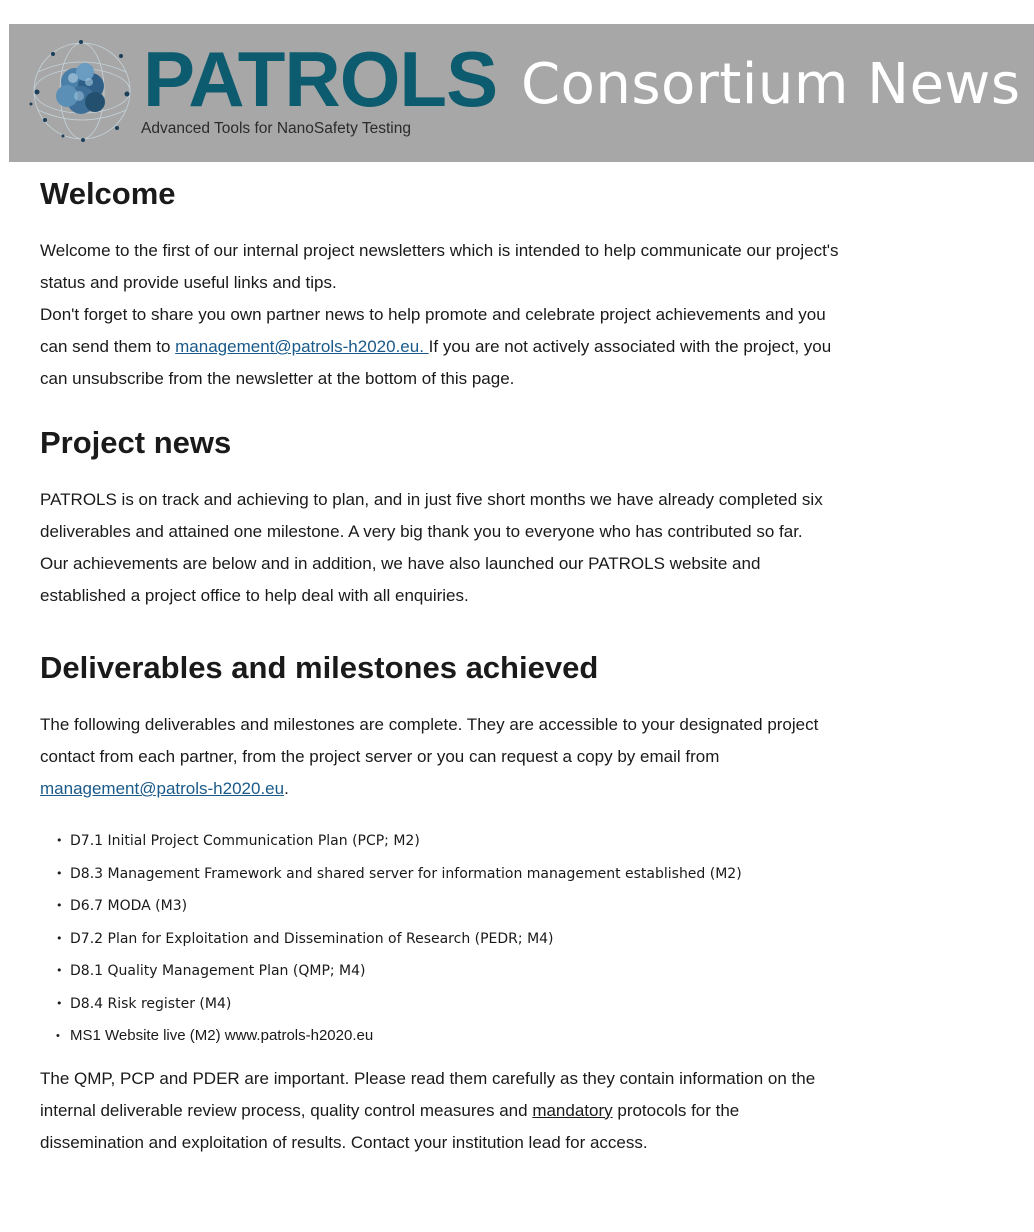 This screenshot has width=1034, height=1232. What do you see at coordinates (218, 971) in the screenshot?
I see `list-item-label: D8.1 Quality Management Plan (QMP; M4)` at bounding box center [218, 971].